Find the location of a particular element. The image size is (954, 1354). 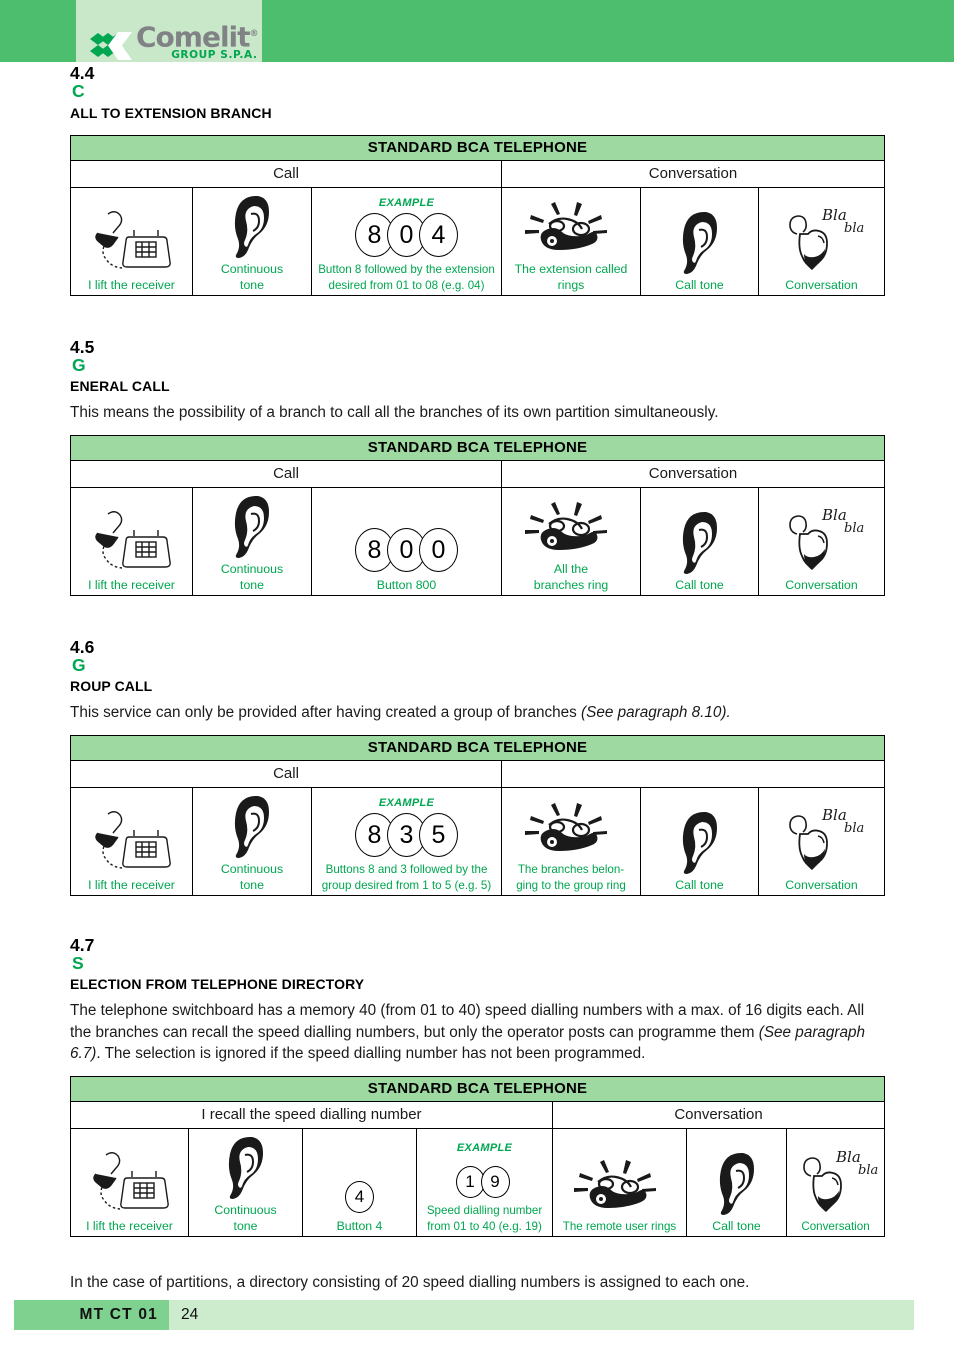

step-caption-line1: All the is located at coordinates (571, 568).